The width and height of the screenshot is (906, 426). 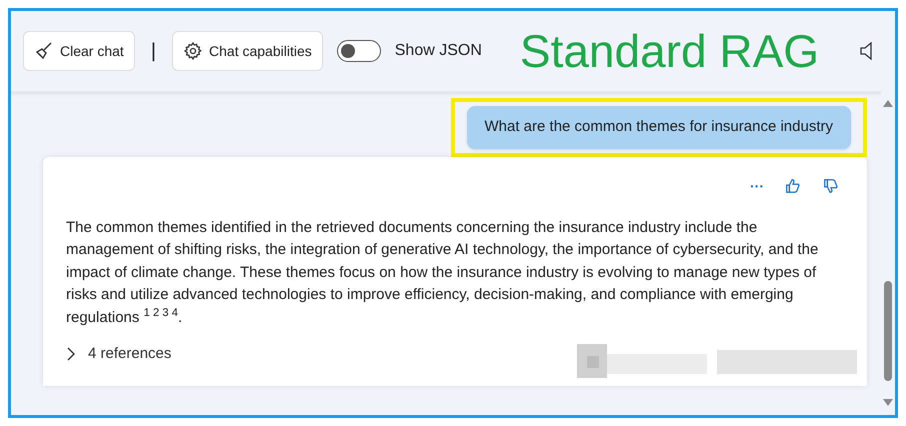 What do you see at coordinates (247, 51) in the screenshot?
I see `chat-capabilities-button: Chat capabilities` at bounding box center [247, 51].